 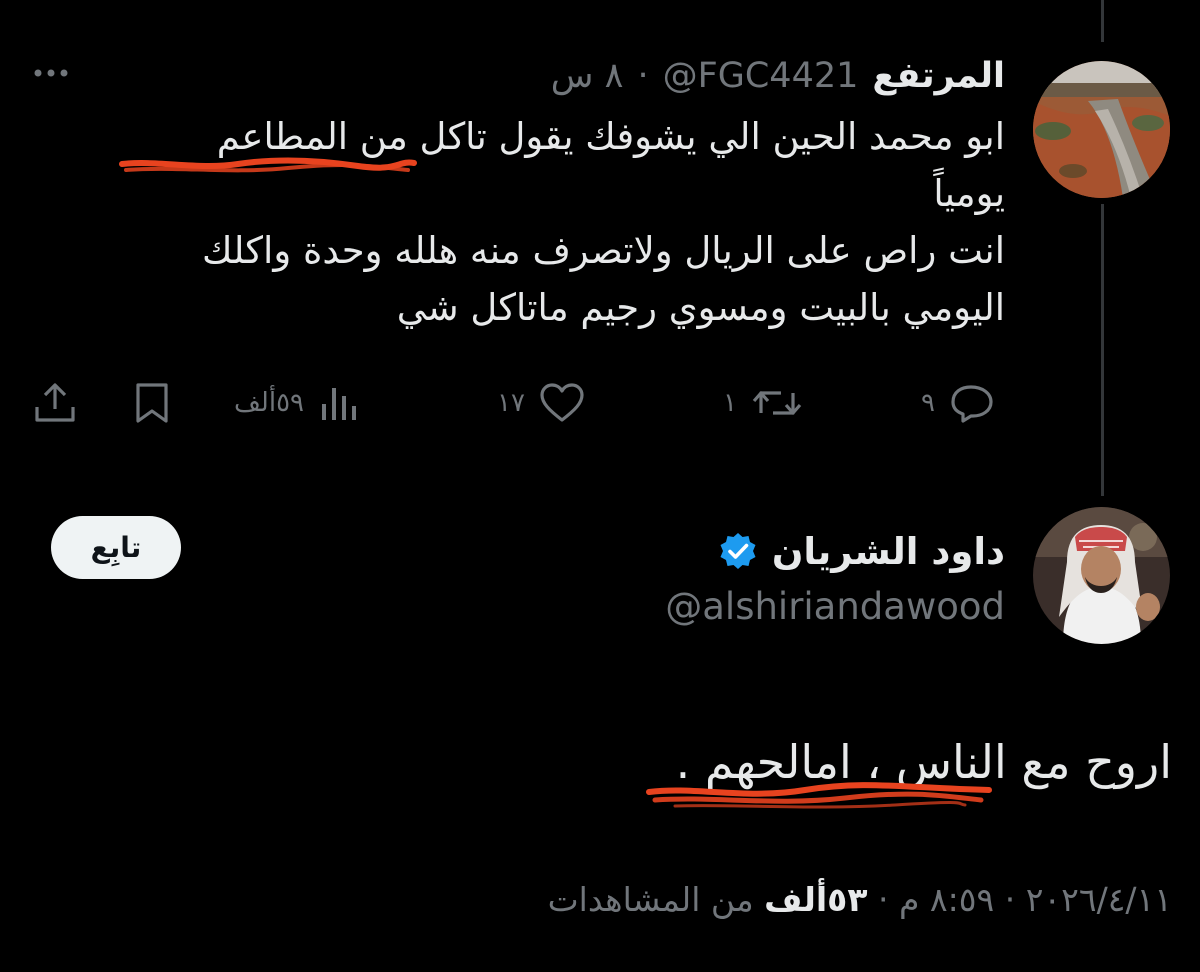 What do you see at coordinates (815, 899) in the screenshot?
I see `views-count-total: ٥٣ألف` at bounding box center [815, 899].